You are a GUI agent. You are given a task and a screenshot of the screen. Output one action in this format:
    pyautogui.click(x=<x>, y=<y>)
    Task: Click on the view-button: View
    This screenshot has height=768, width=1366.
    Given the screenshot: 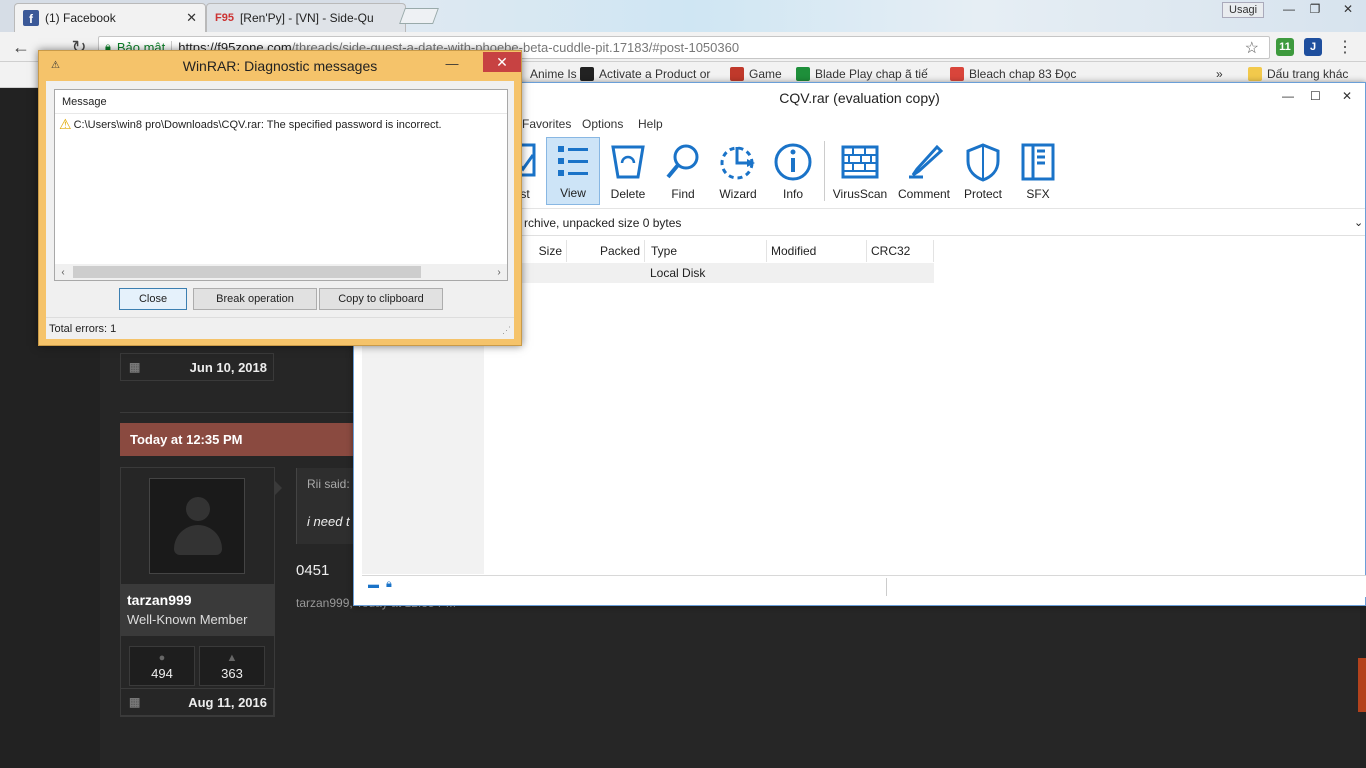 What is the action you would take?
    pyautogui.click(x=573, y=171)
    